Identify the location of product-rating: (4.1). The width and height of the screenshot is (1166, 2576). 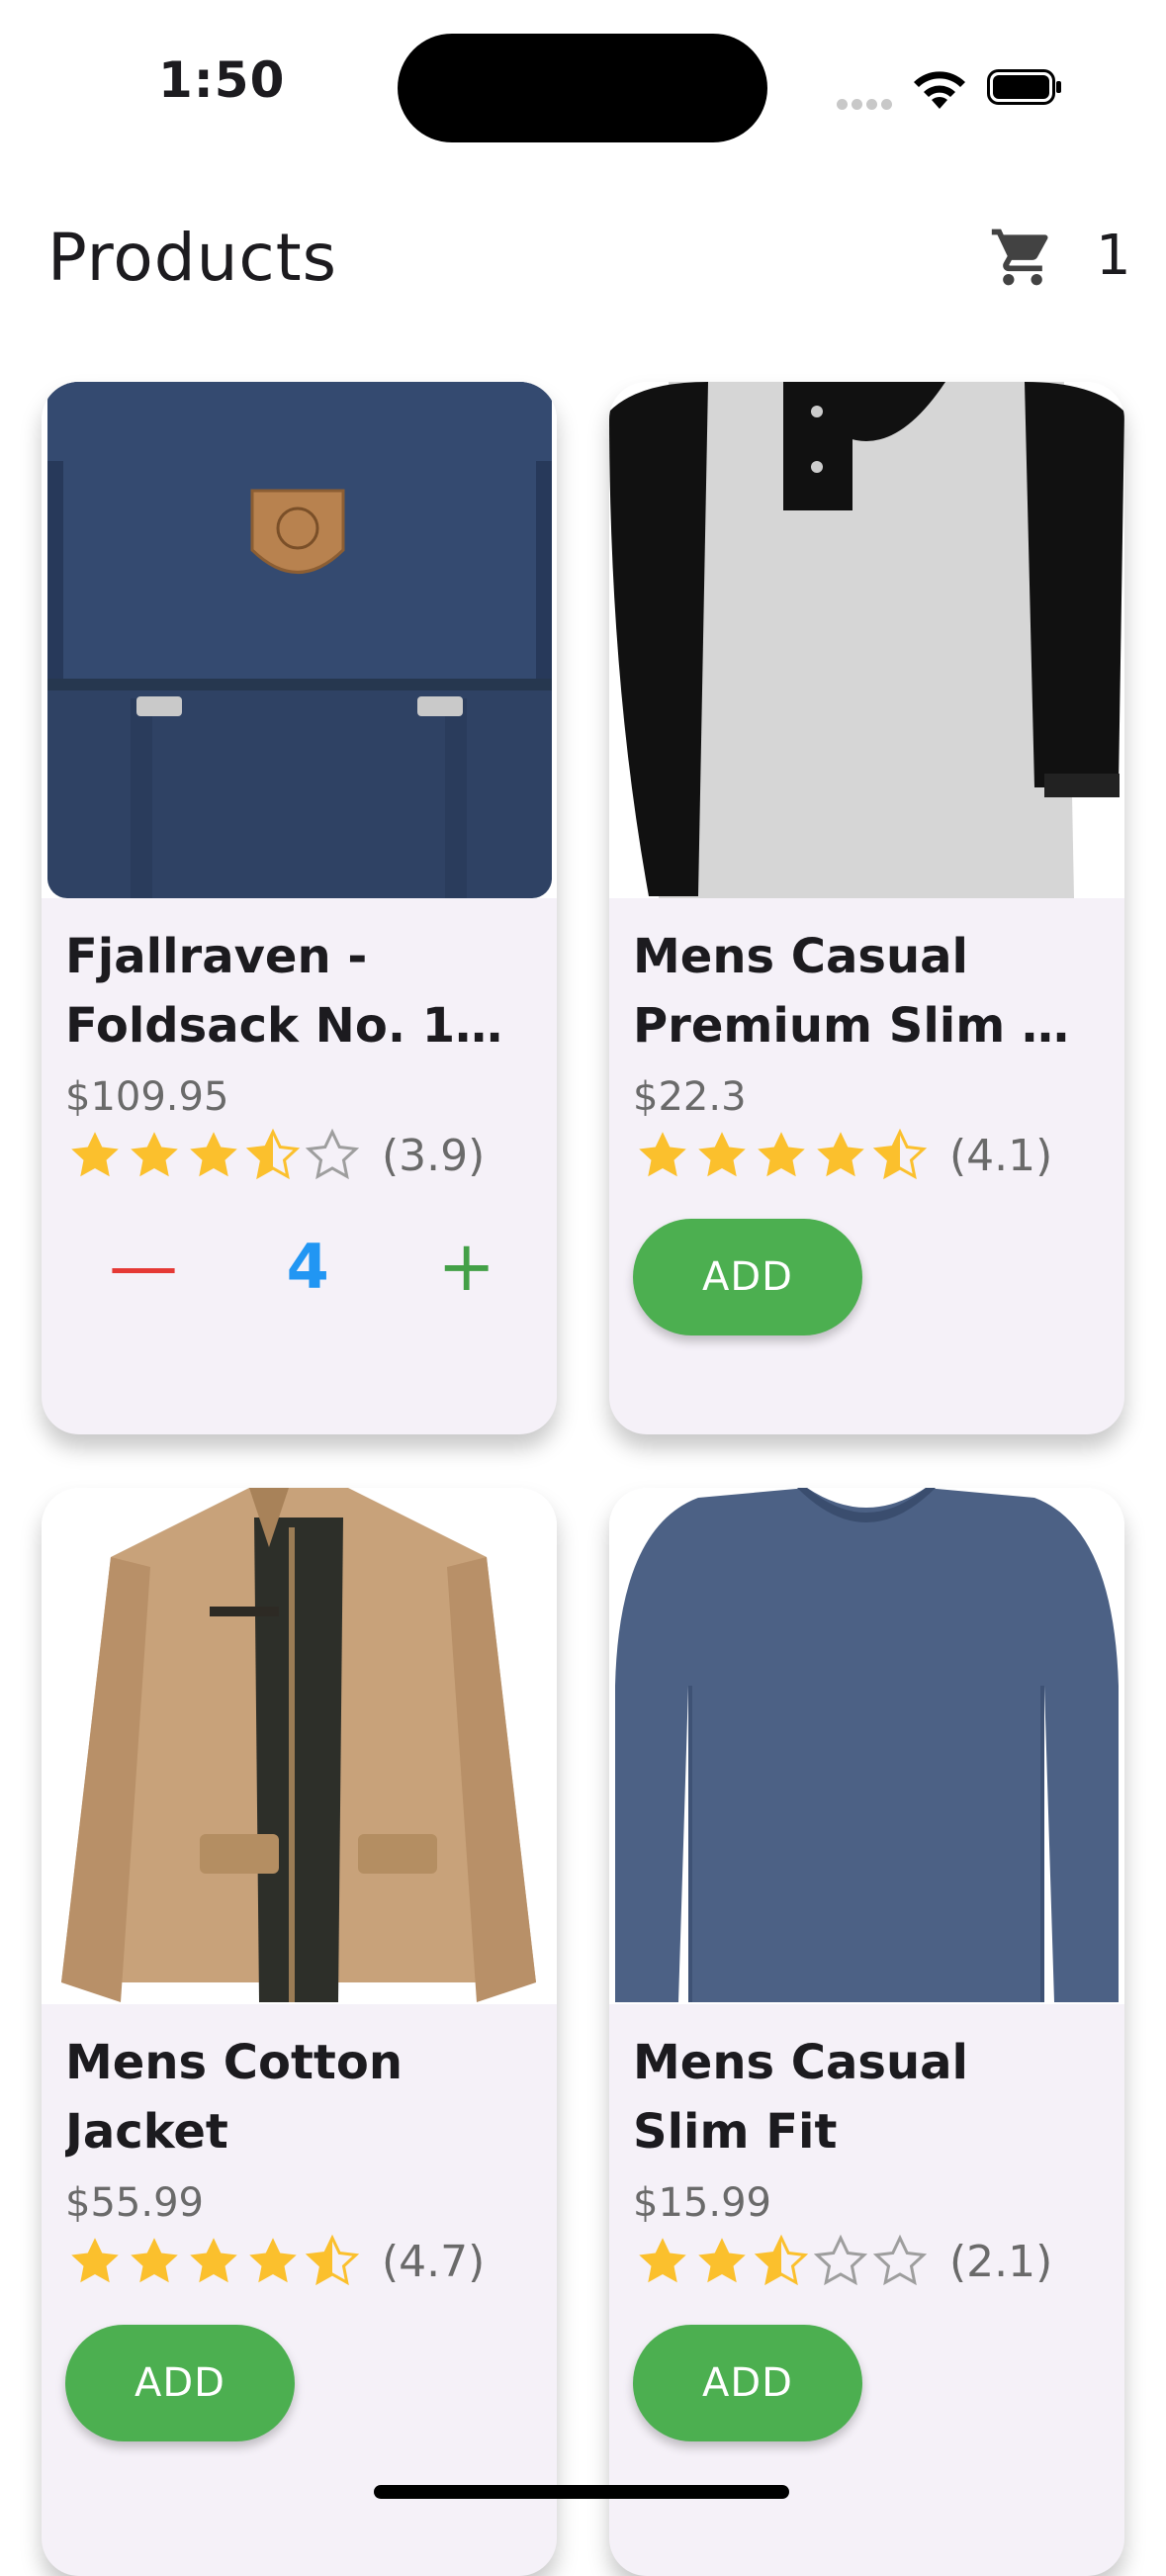
(867, 1155).